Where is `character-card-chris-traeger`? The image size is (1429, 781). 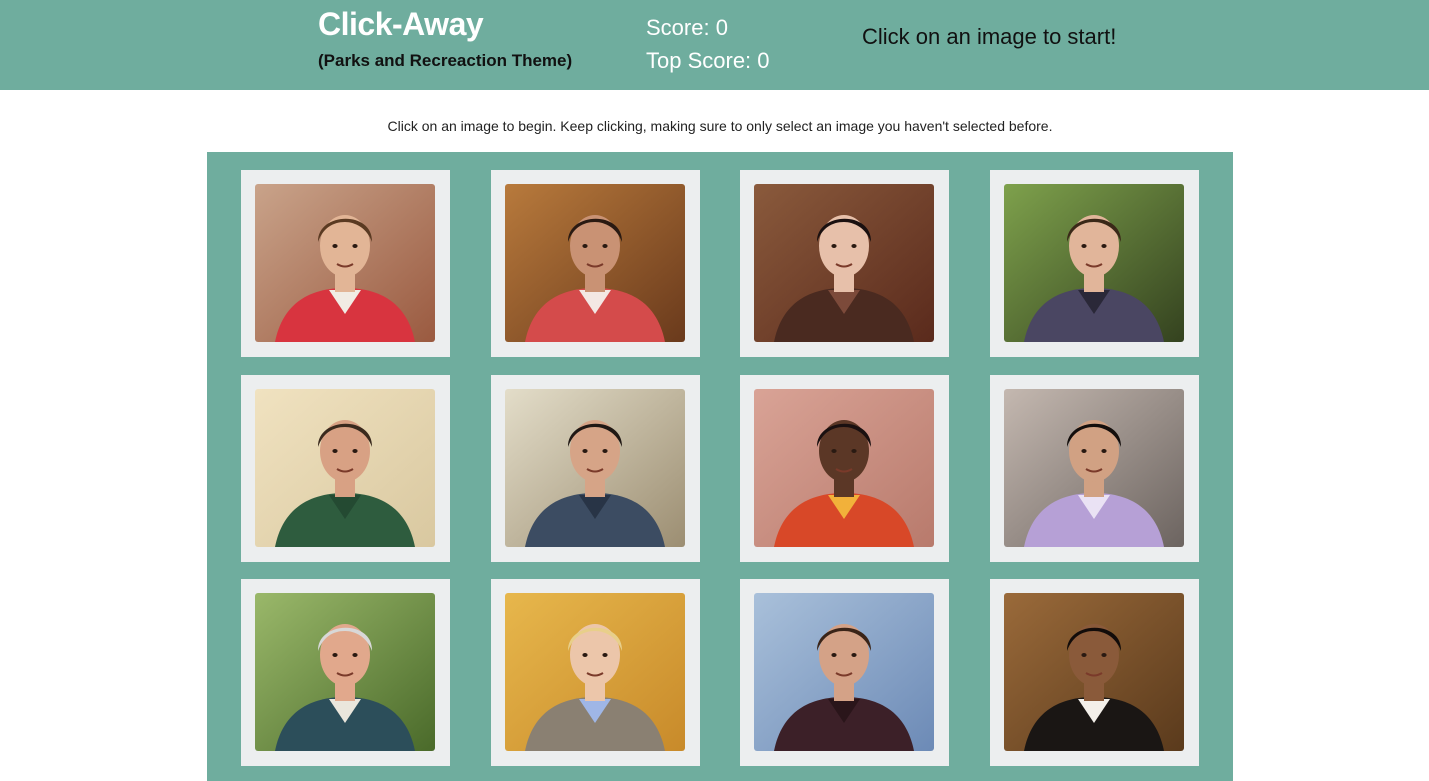 character-card-chris-traeger is located at coordinates (345, 468).